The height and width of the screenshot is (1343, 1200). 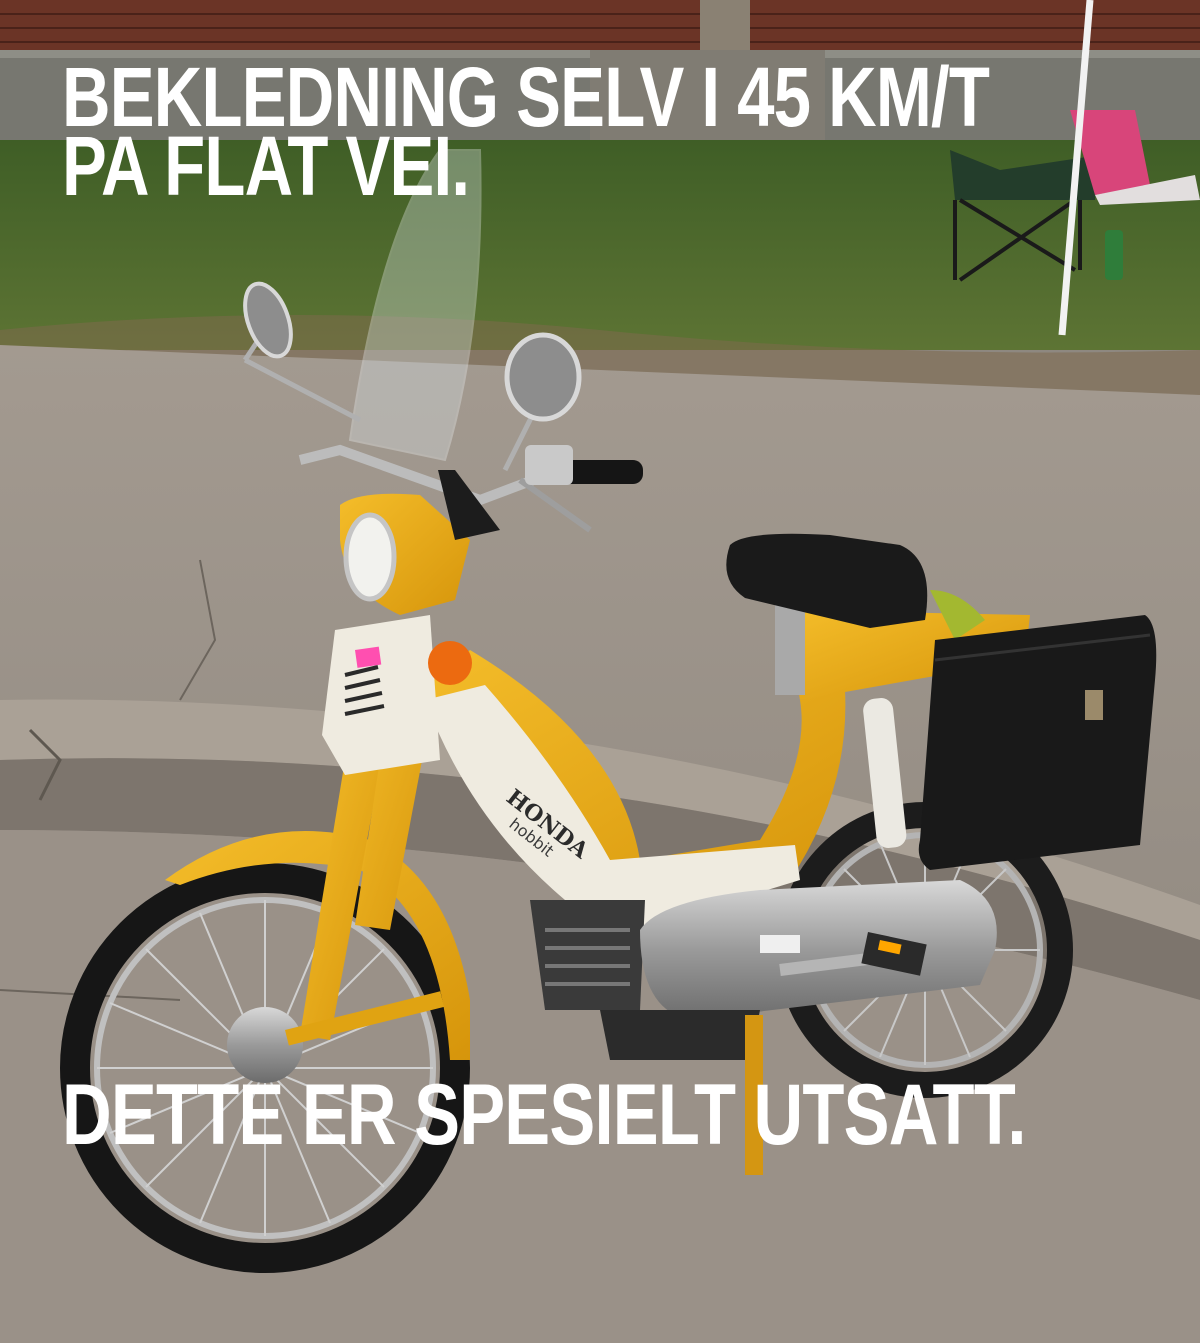 What do you see at coordinates (450, 663) in the screenshot?
I see `turn-signal` at bounding box center [450, 663].